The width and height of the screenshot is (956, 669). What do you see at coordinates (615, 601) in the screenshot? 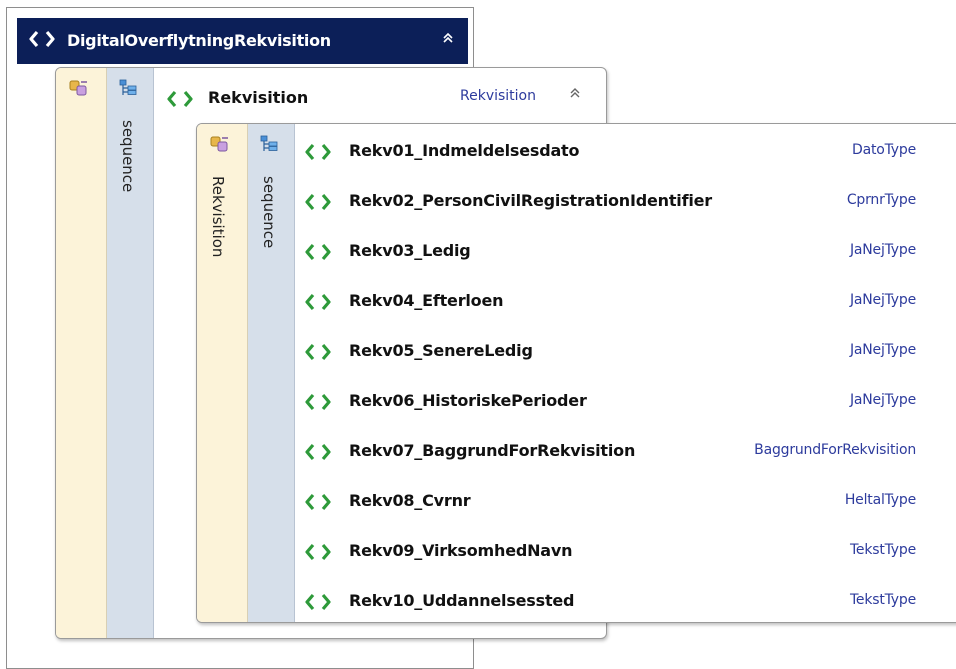
I see `element-row: Rekv10_Uddannelsessted TekstType` at bounding box center [615, 601].